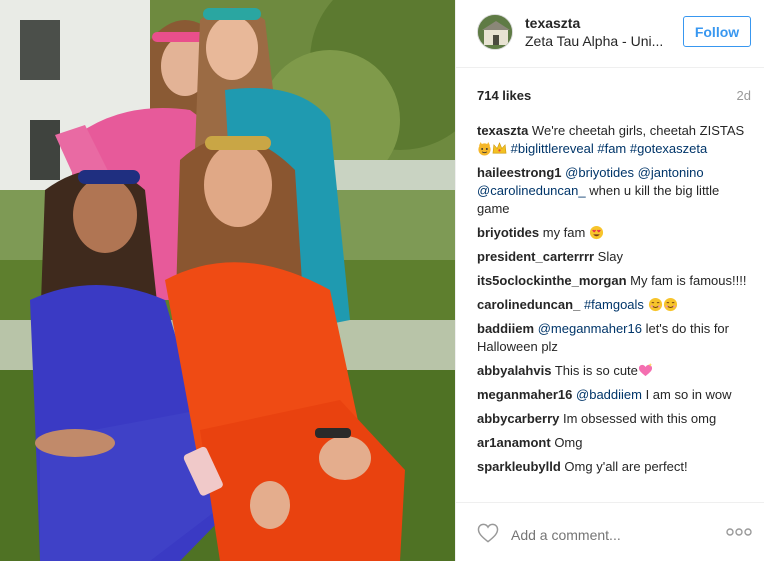 This screenshot has width=764, height=561. I want to click on follow-button: Follow, so click(717, 31).